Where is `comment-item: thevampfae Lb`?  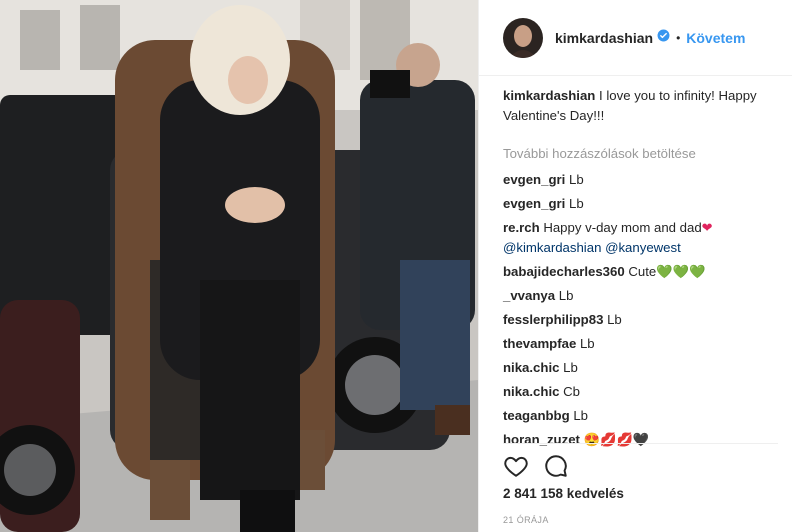
comment-item: thevampfae Lb is located at coordinates (640, 344).